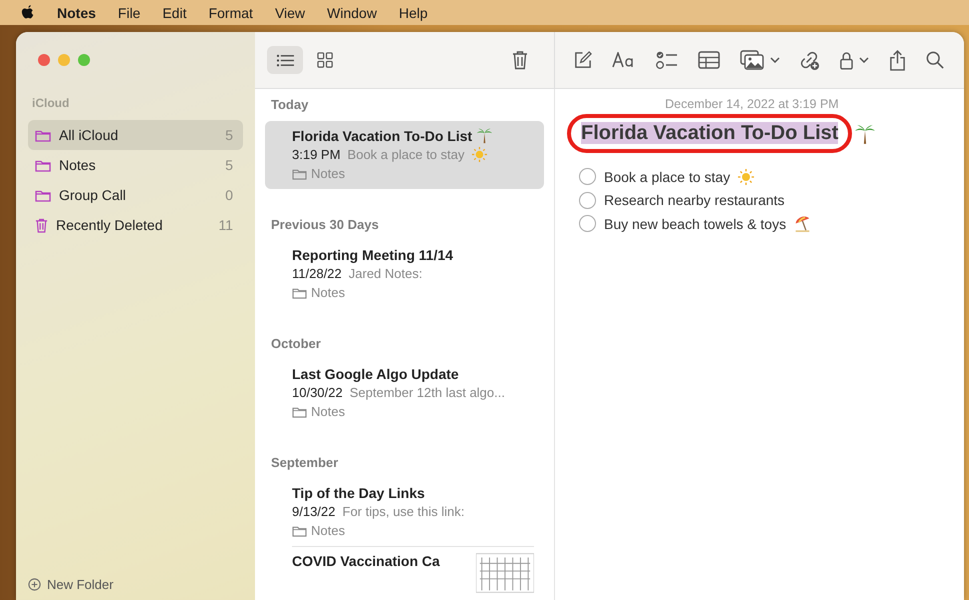 The height and width of the screenshot is (600, 969). What do you see at coordinates (358, 493) in the screenshot?
I see `note-title: Tip of the Day Links` at bounding box center [358, 493].